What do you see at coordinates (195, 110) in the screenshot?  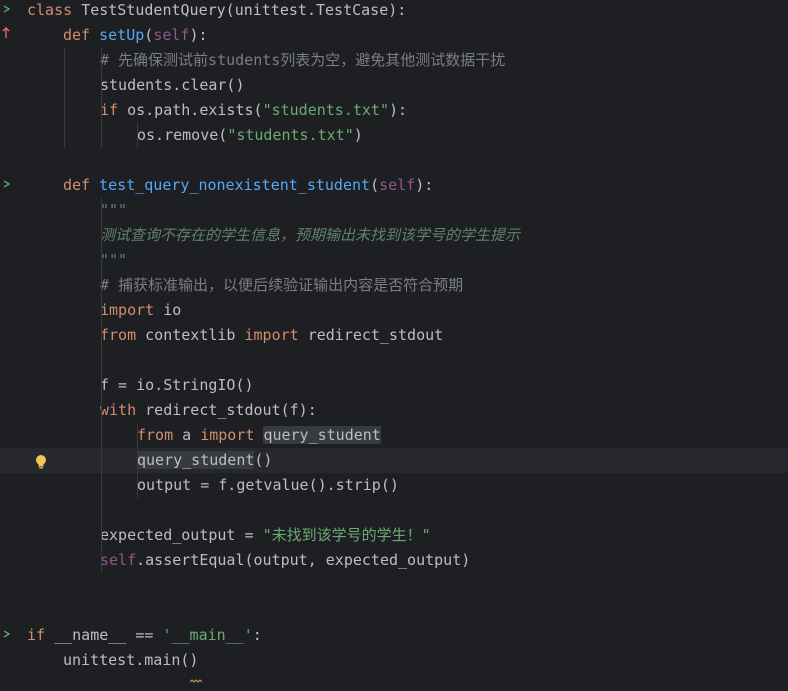 I see `code-token: os.path.exists(` at bounding box center [195, 110].